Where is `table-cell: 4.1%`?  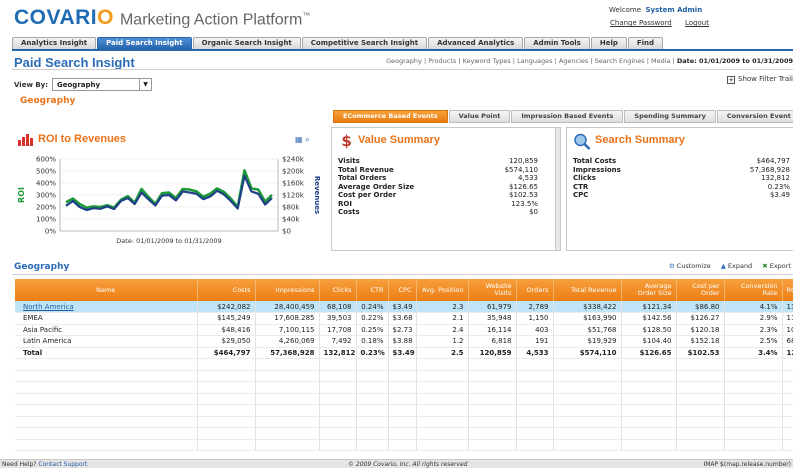
table-cell: 4.1% is located at coordinates (753, 307).